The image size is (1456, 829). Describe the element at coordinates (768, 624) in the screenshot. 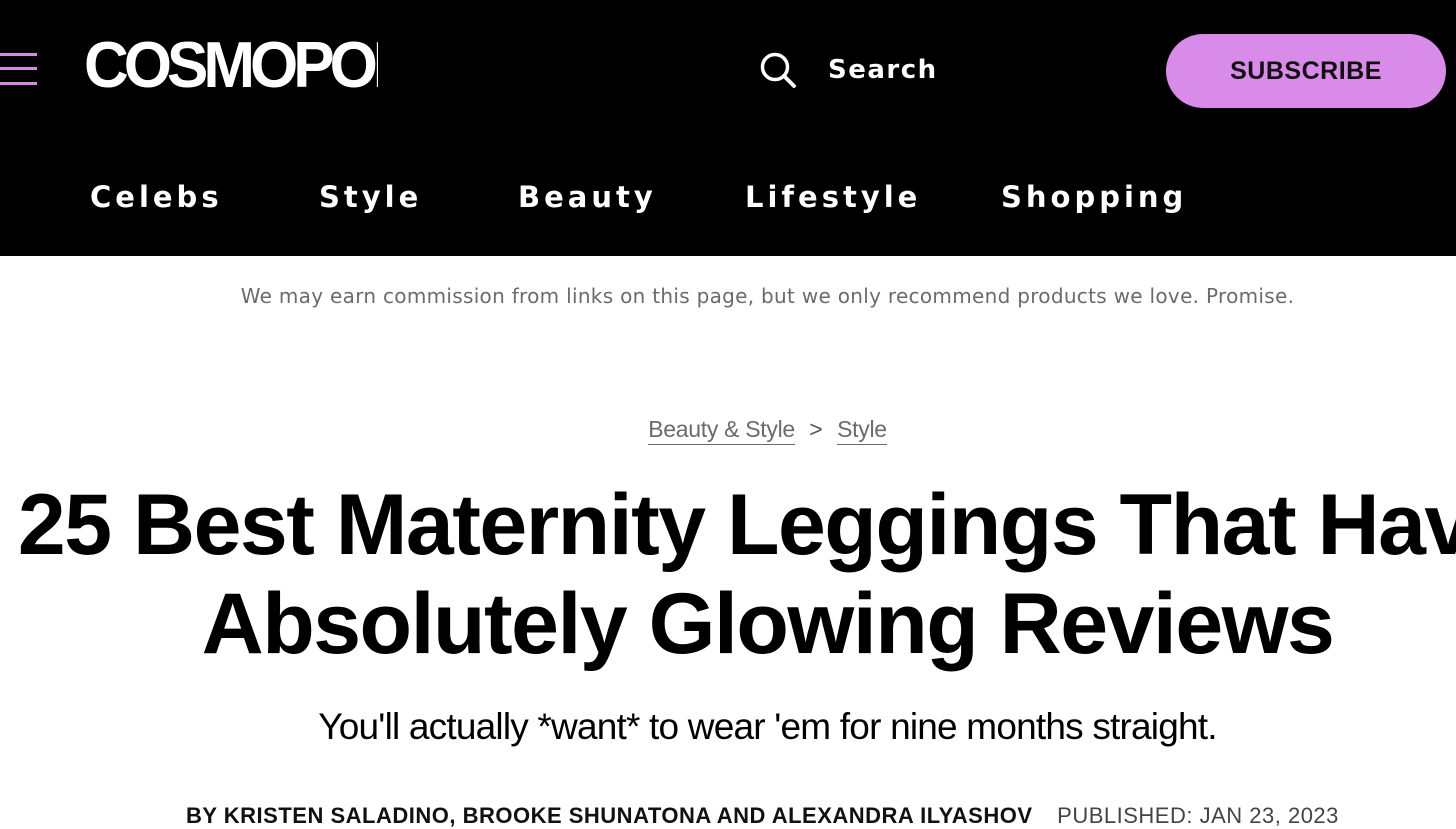

I see `article-title-line-2: Absolutely Glowing Reviews` at that location.